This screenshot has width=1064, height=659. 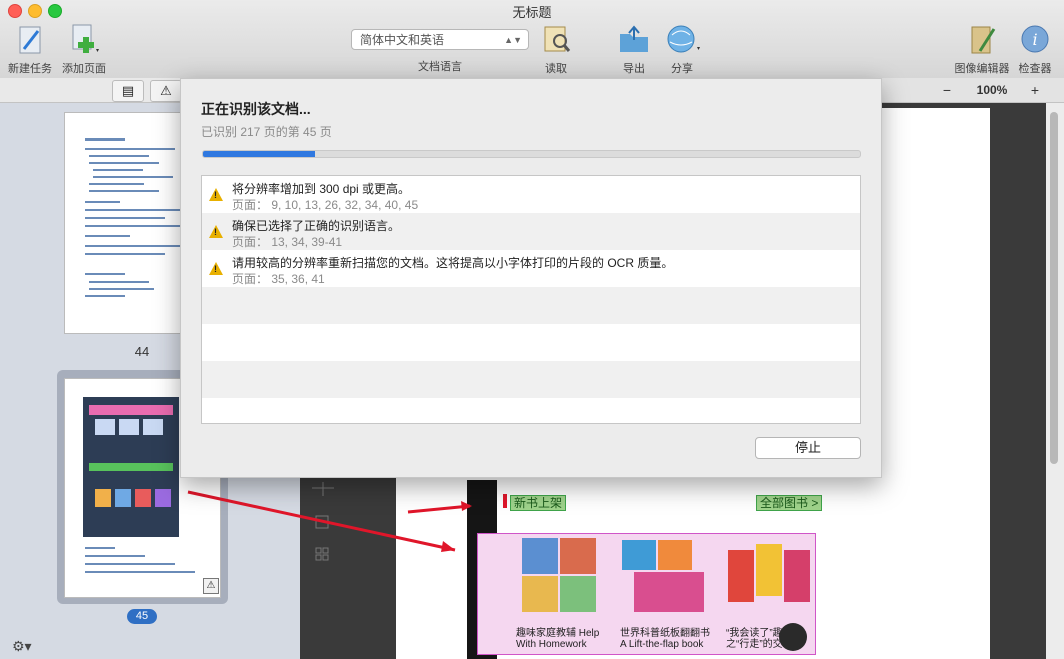 What do you see at coordinates (532, 12) in the screenshot?
I see `window-title: 无标题` at bounding box center [532, 12].